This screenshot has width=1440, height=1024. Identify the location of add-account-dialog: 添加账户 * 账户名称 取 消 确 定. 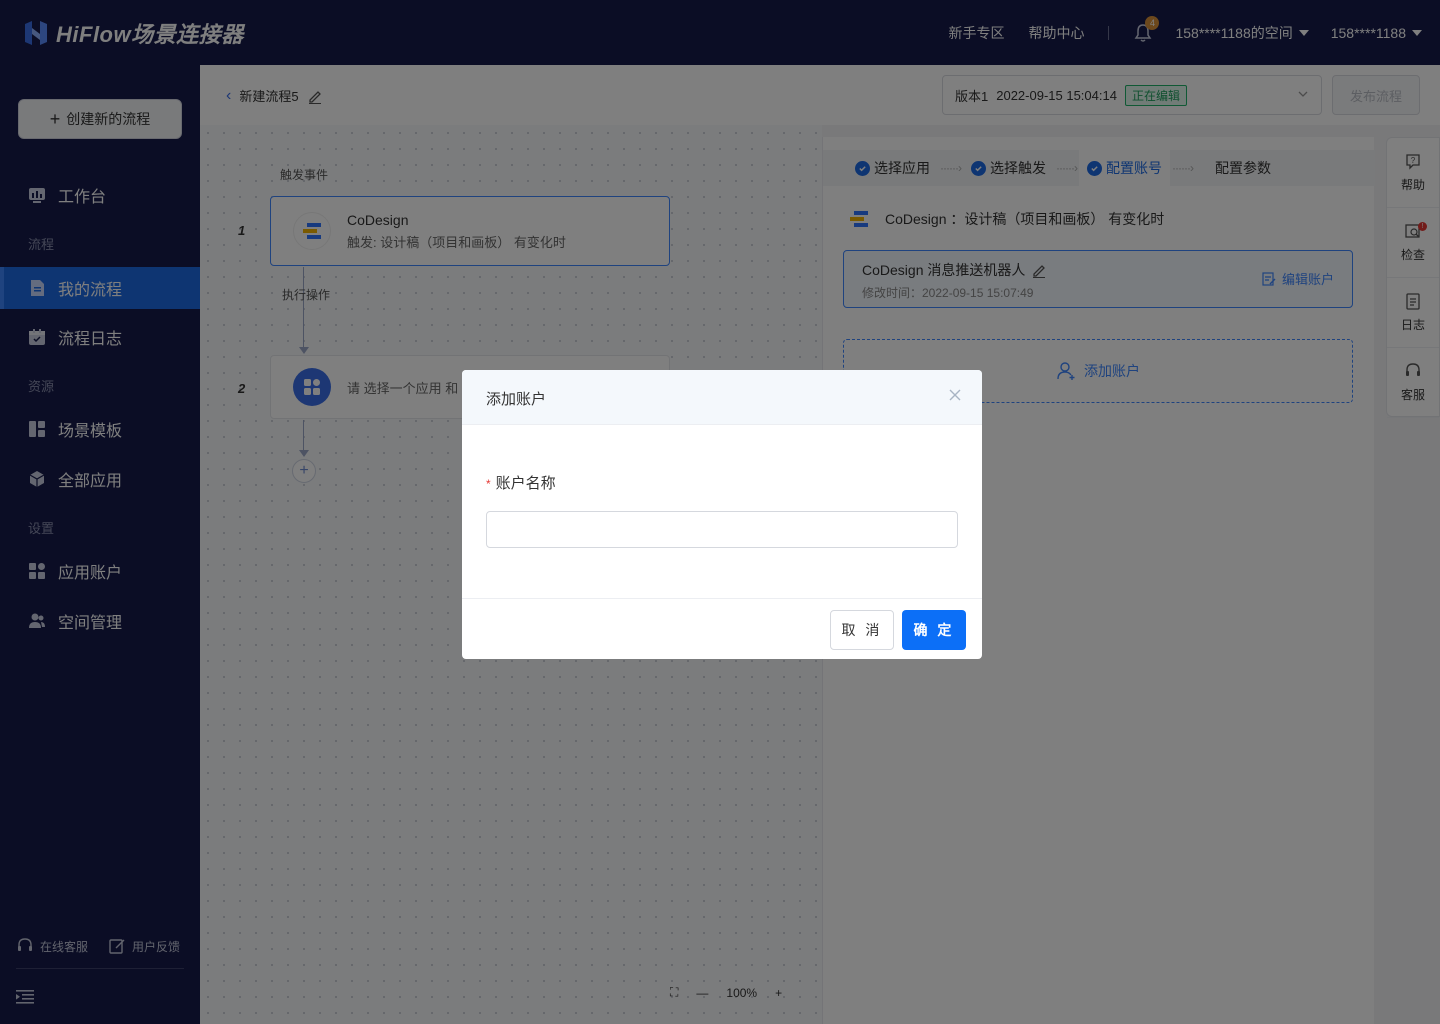
(722, 514).